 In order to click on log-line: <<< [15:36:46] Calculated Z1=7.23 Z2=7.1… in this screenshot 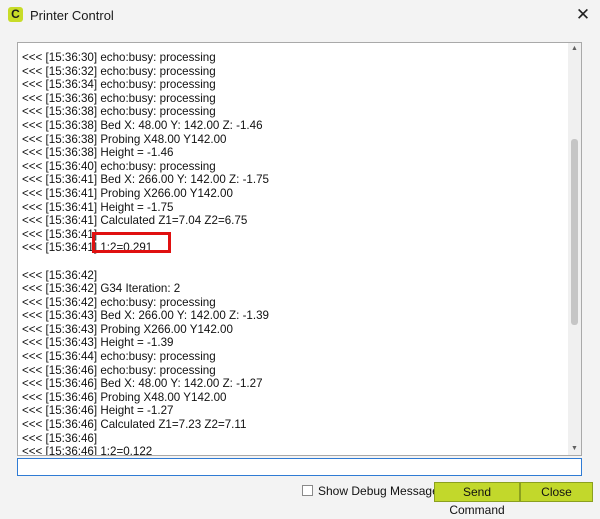, I will do `click(134, 425)`.